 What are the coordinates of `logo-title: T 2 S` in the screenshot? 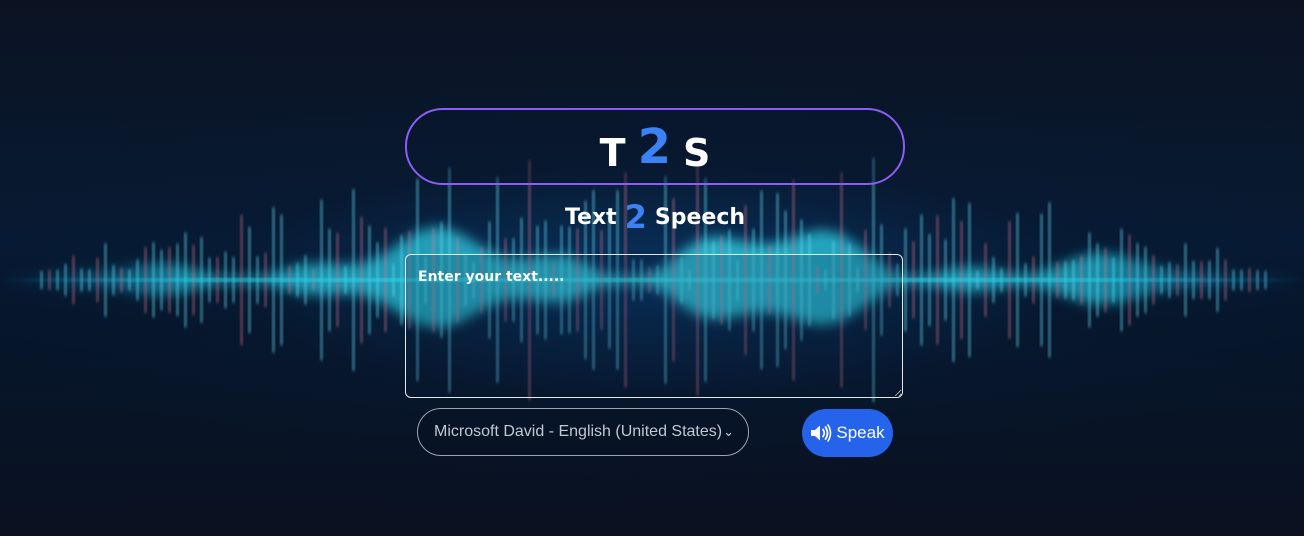 It's located at (655, 146).